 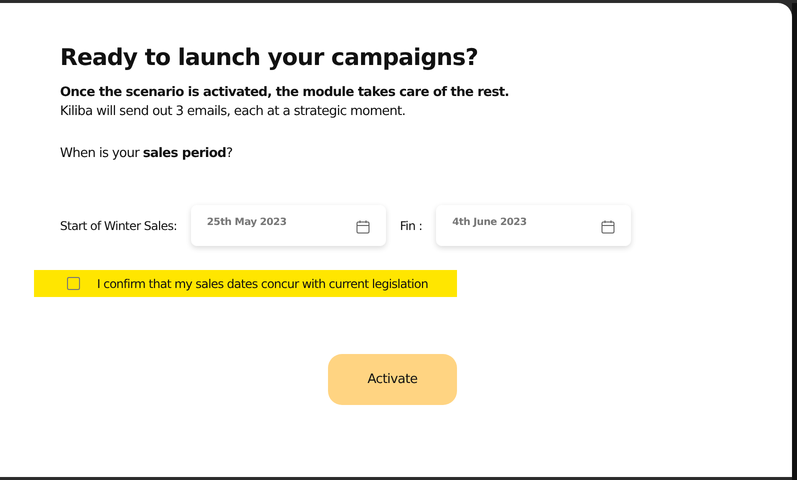 What do you see at coordinates (288, 225) in the screenshot?
I see `date-field: 25th May 2023` at bounding box center [288, 225].